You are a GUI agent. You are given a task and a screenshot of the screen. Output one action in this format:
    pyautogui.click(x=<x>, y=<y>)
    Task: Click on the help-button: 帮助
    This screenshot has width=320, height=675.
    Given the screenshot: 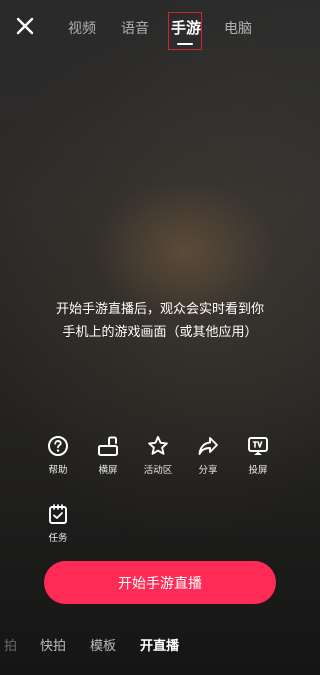 What is the action you would take?
    pyautogui.click(x=58, y=455)
    